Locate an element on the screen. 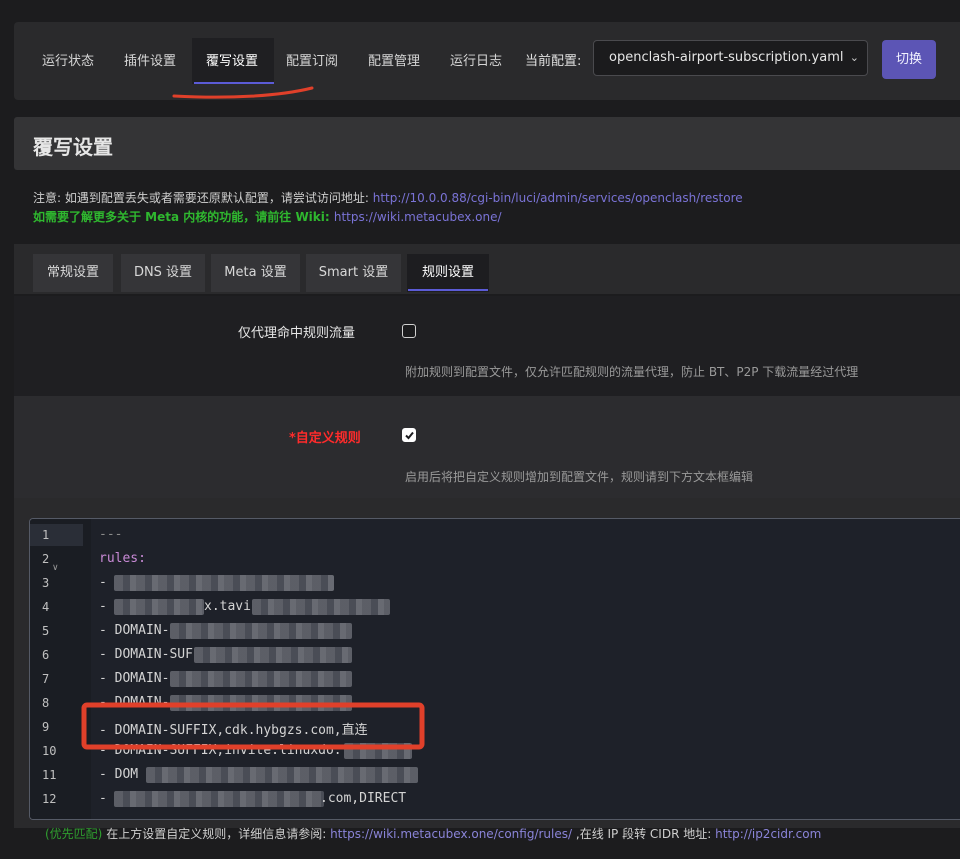  line-number-gutter: 1 2 ∨ 3 4 5 6 7 8 9 10 11 12 is located at coordinates (60, 669).